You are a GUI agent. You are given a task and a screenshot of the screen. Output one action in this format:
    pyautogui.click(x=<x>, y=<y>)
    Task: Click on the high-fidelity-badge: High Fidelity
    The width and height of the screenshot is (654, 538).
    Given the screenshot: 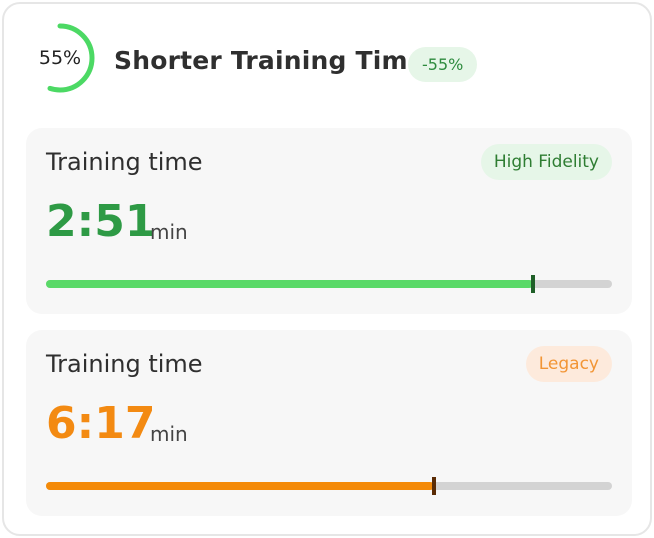 What is the action you would take?
    pyautogui.click(x=546, y=162)
    